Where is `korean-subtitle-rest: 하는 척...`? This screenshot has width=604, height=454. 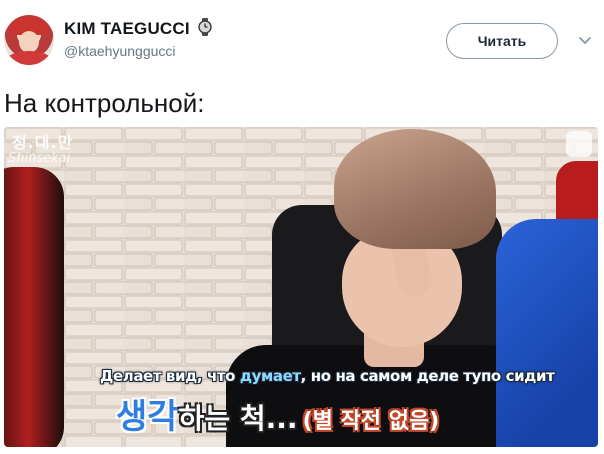 korean-subtitle-rest: 하는 척... is located at coordinates (238, 418).